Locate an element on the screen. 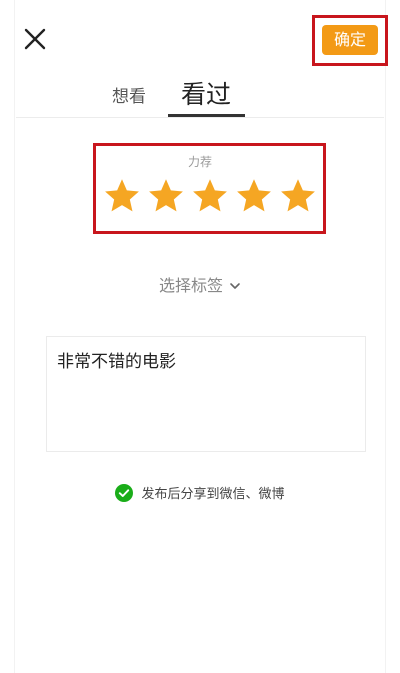 The height and width of the screenshot is (673, 400). close-icon is located at coordinates (35, 39).